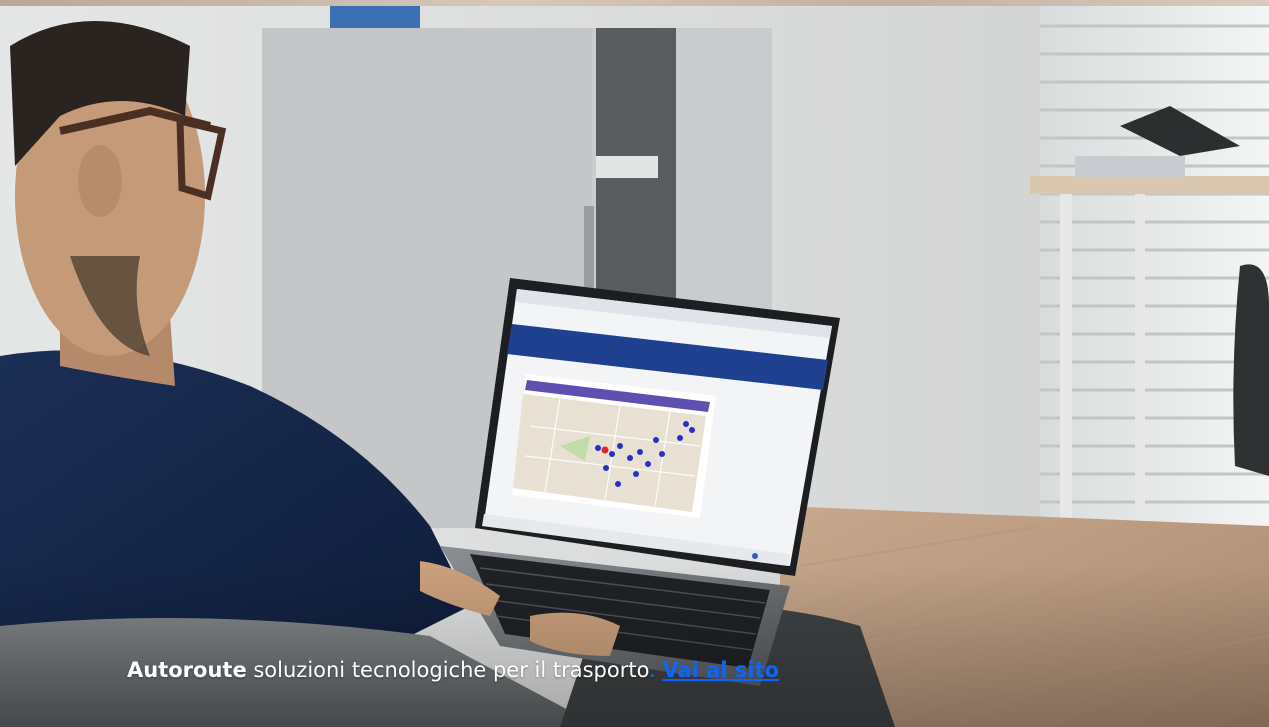 The image size is (1269, 727). What do you see at coordinates (187, 670) in the screenshot?
I see `caption-brand: Autoroute` at bounding box center [187, 670].